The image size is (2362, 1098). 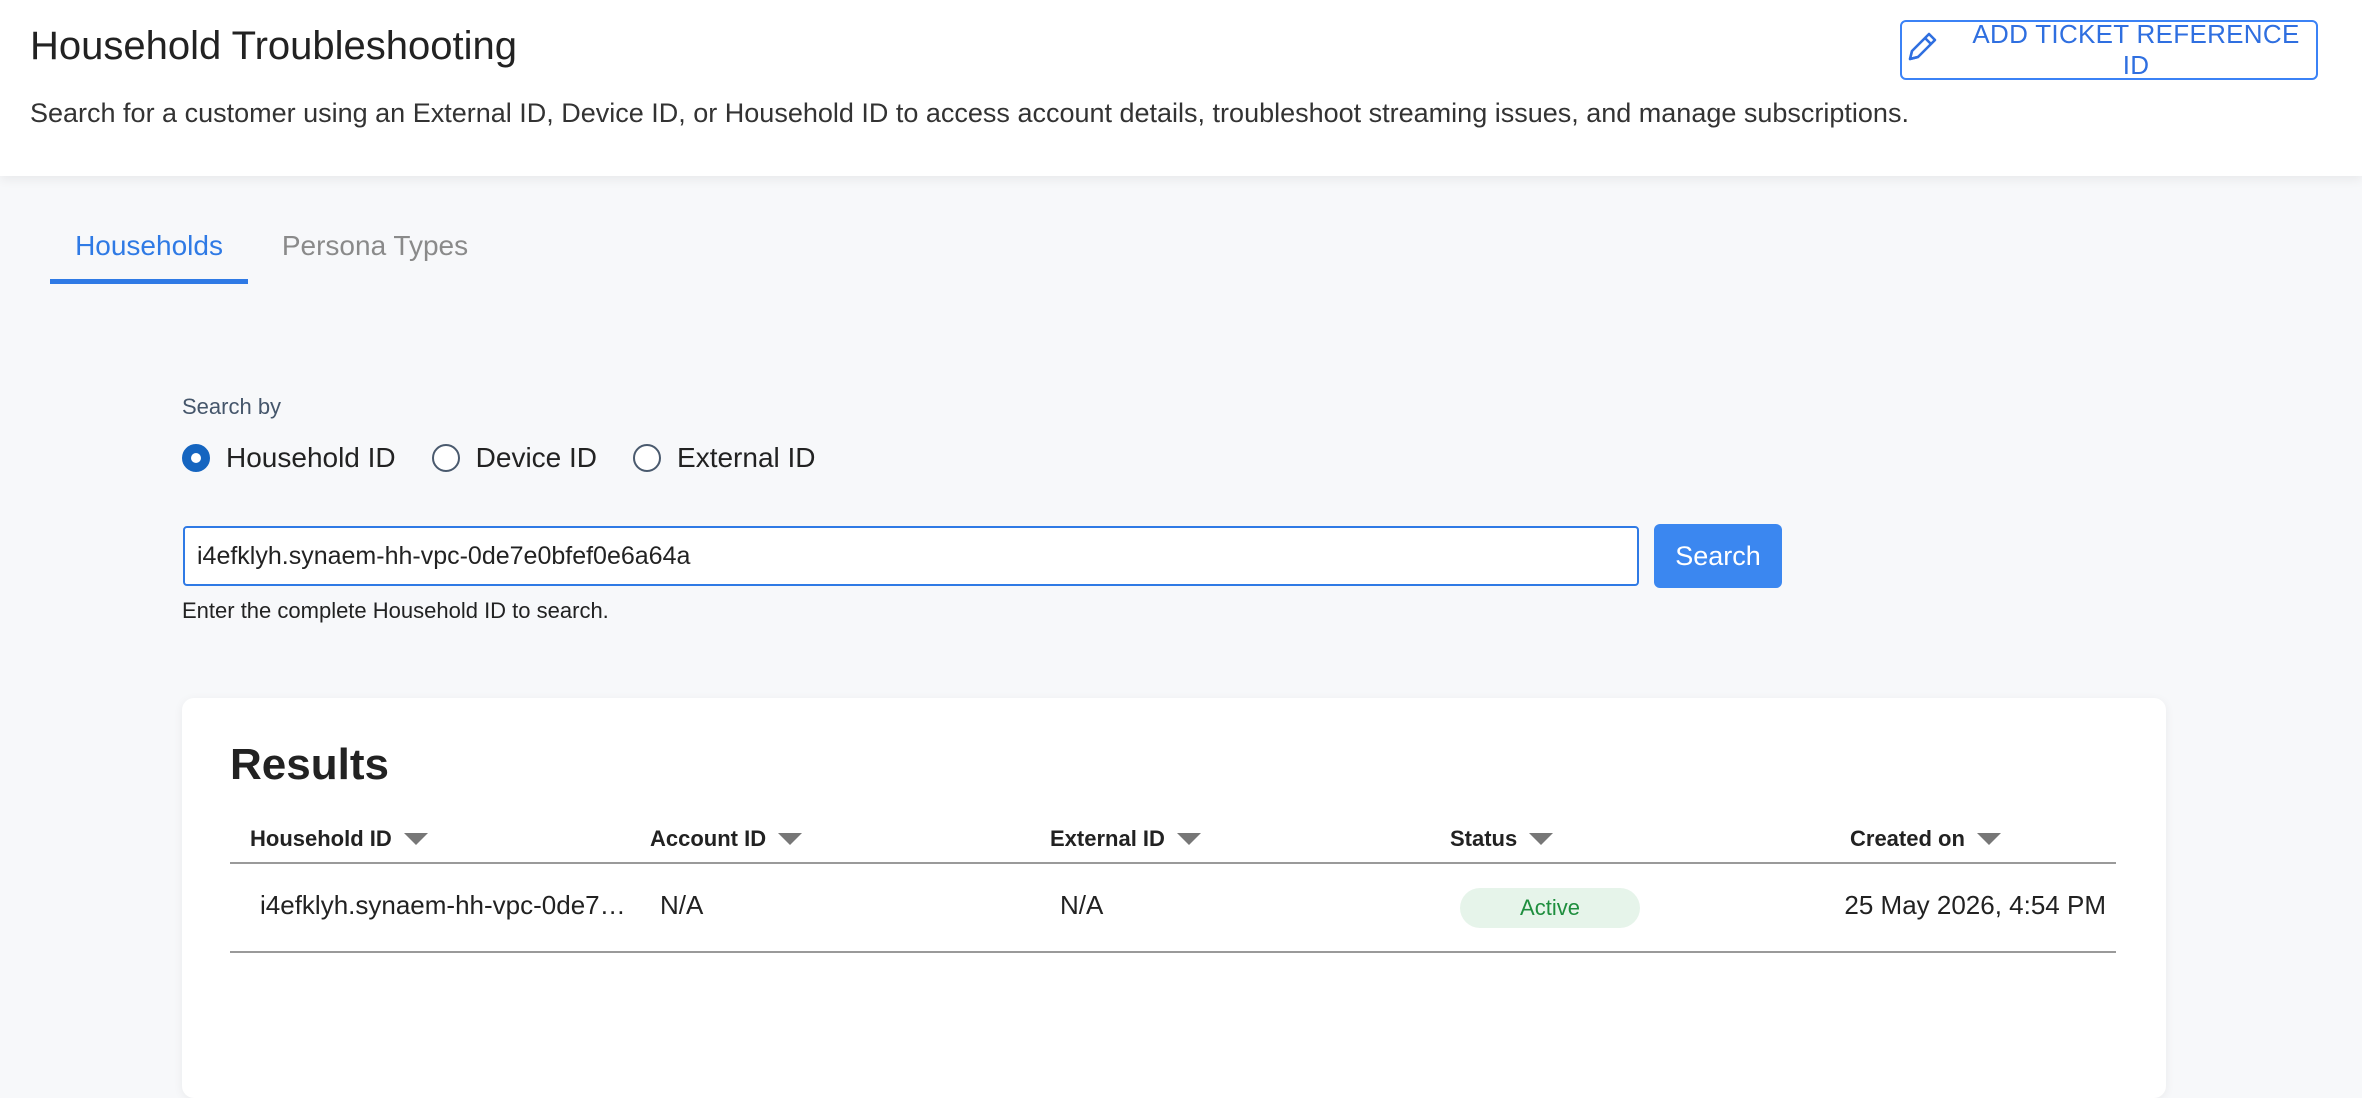 I want to click on search-button: Search, so click(x=1718, y=556).